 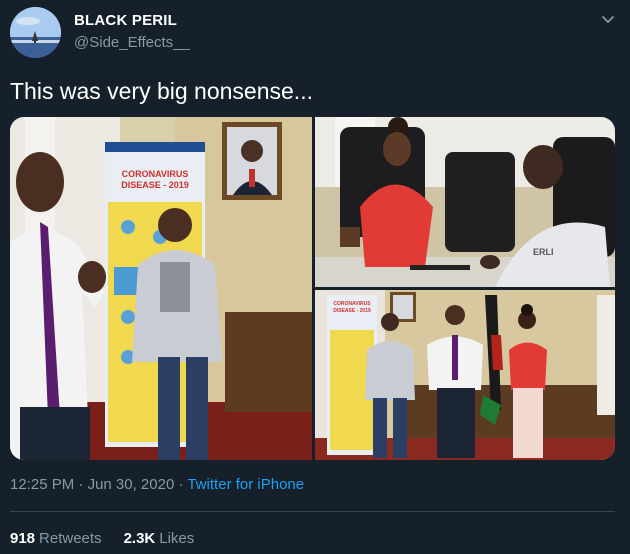 I want to click on likes-label: Likes, so click(x=177, y=538).